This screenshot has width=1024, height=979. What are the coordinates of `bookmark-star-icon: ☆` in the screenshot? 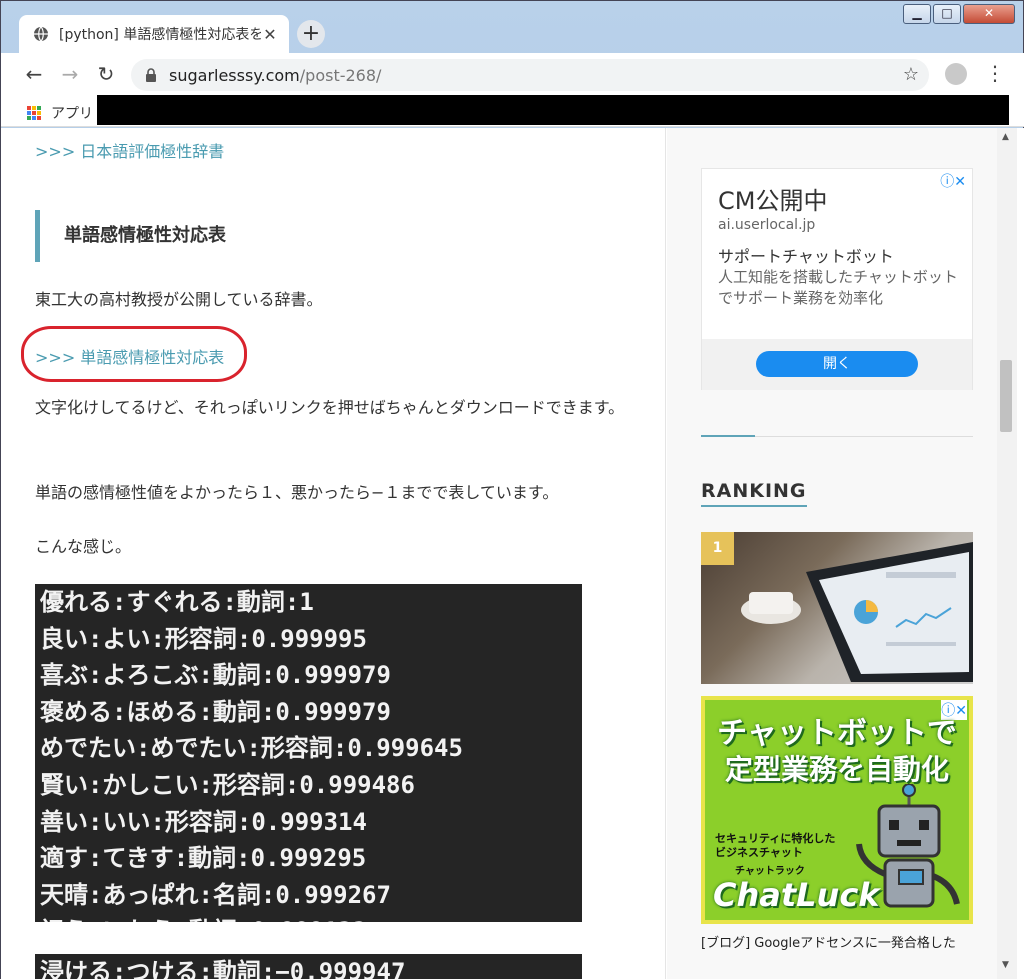 It's located at (911, 74).